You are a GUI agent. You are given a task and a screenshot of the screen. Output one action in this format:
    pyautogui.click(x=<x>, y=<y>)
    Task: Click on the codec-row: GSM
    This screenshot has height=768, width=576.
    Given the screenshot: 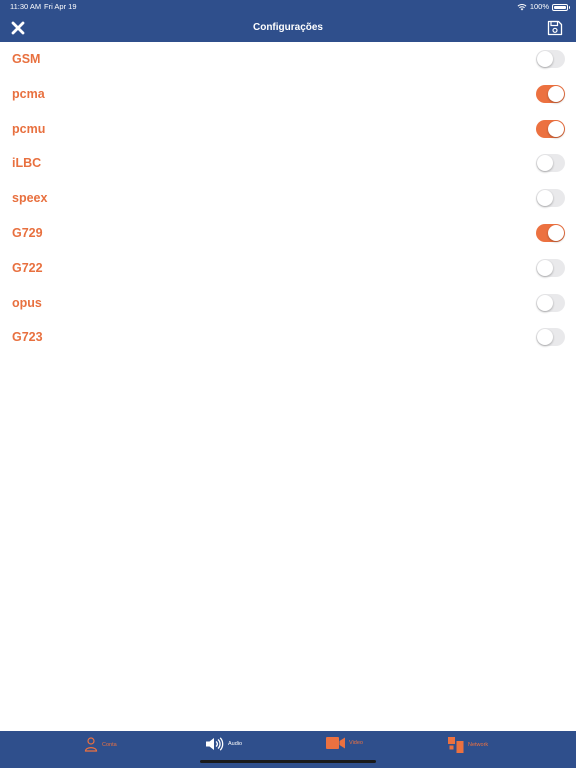 What is the action you would take?
    pyautogui.click(x=288, y=59)
    